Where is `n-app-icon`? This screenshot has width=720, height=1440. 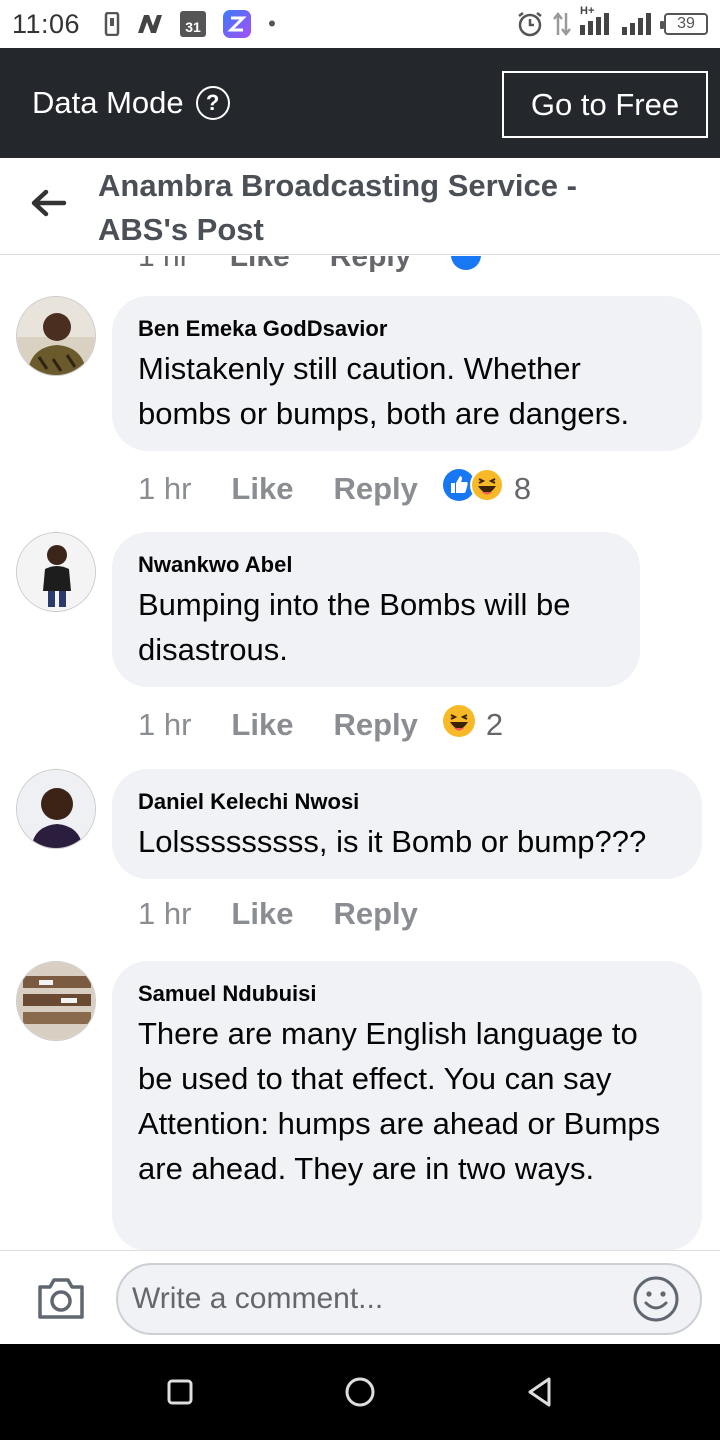
n-app-icon is located at coordinates (150, 24).